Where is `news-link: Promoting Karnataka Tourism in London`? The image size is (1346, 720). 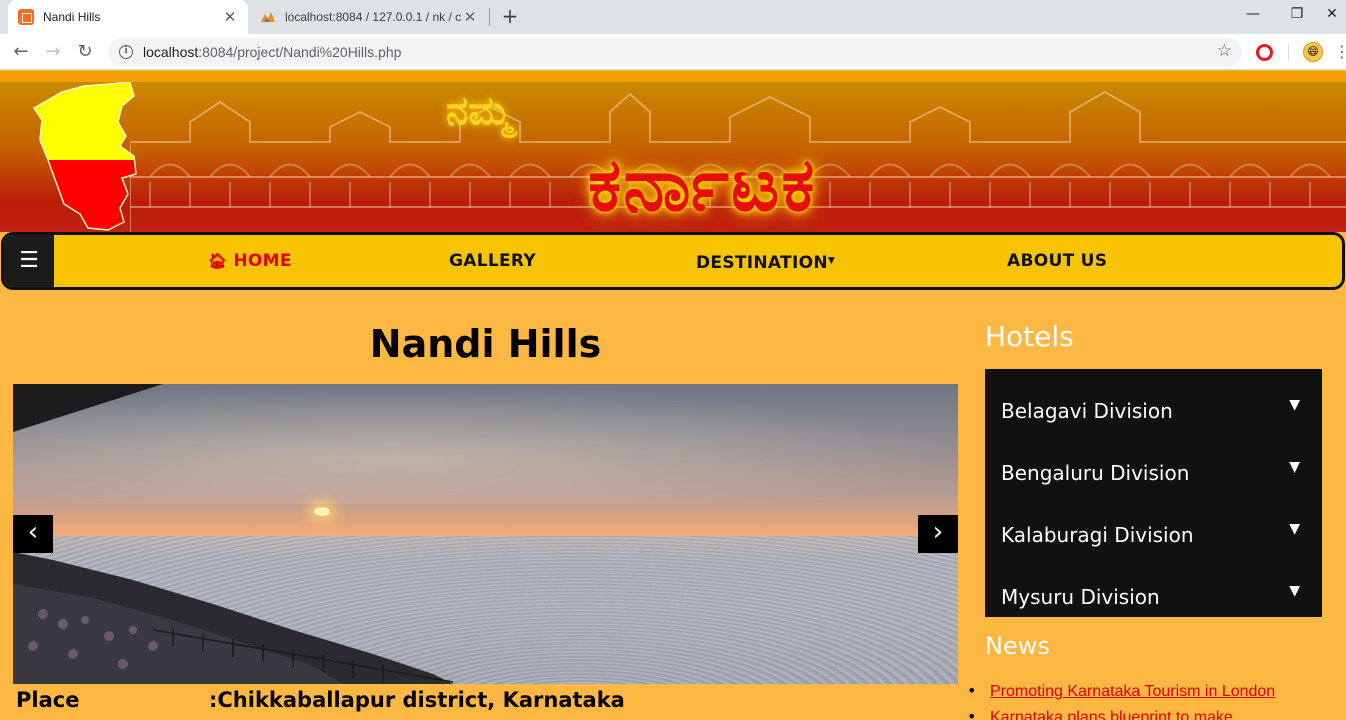 news-link: Promoting Karnataka Tourism in London is located at coordinates (1132, 691).